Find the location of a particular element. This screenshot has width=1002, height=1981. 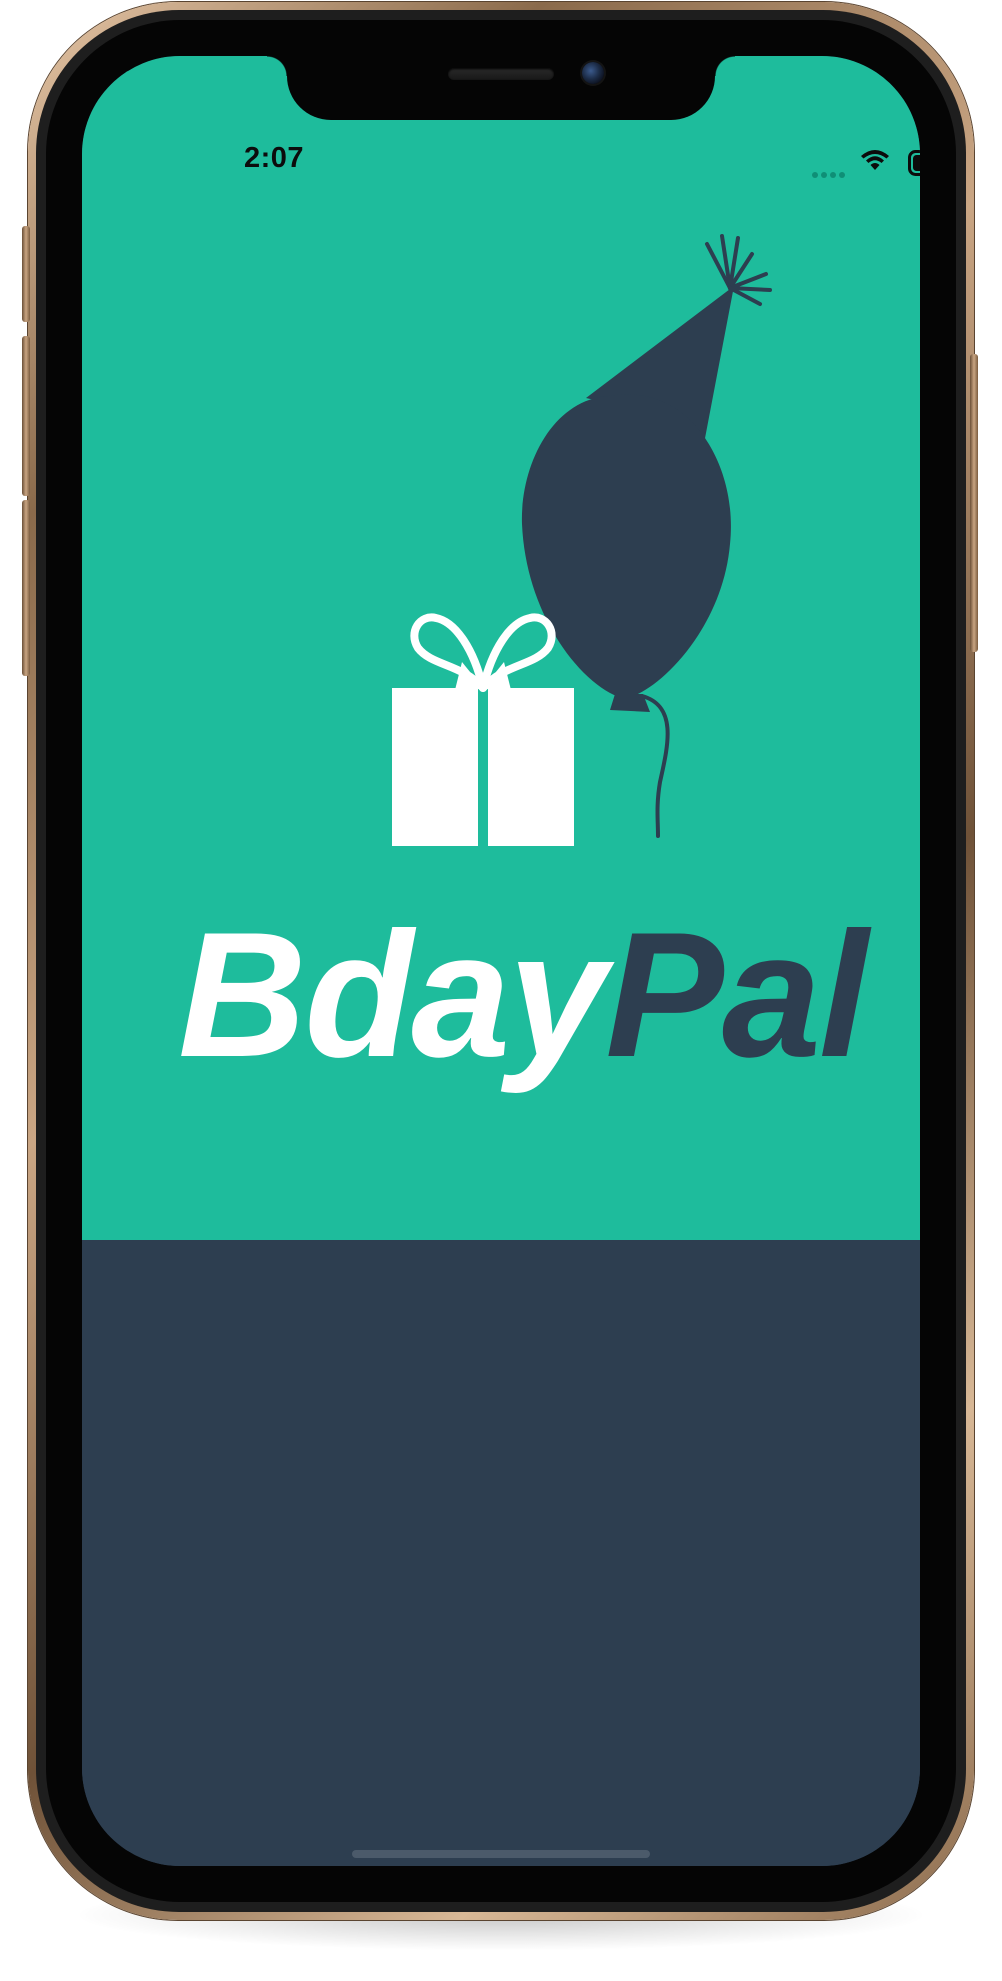

front-camera is located at coordinates (593, 73).